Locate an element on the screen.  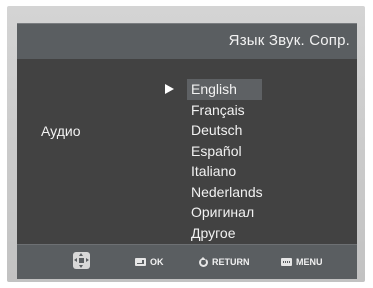
return-hint-label: RETURN is located at coordinates (231, 262).